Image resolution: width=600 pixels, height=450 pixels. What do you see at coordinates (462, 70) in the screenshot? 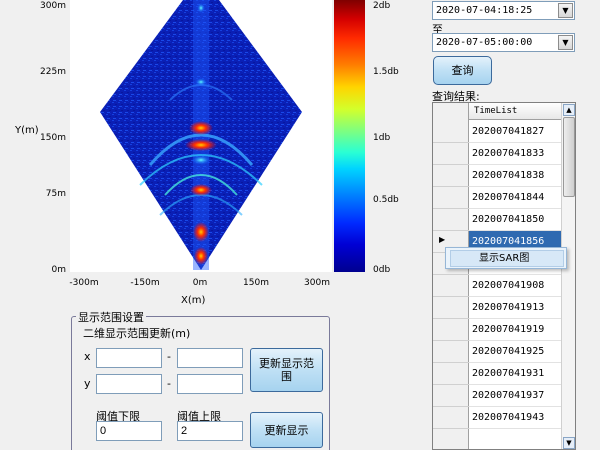
I see `query-button: 查询` at bounding box center [462, 70].